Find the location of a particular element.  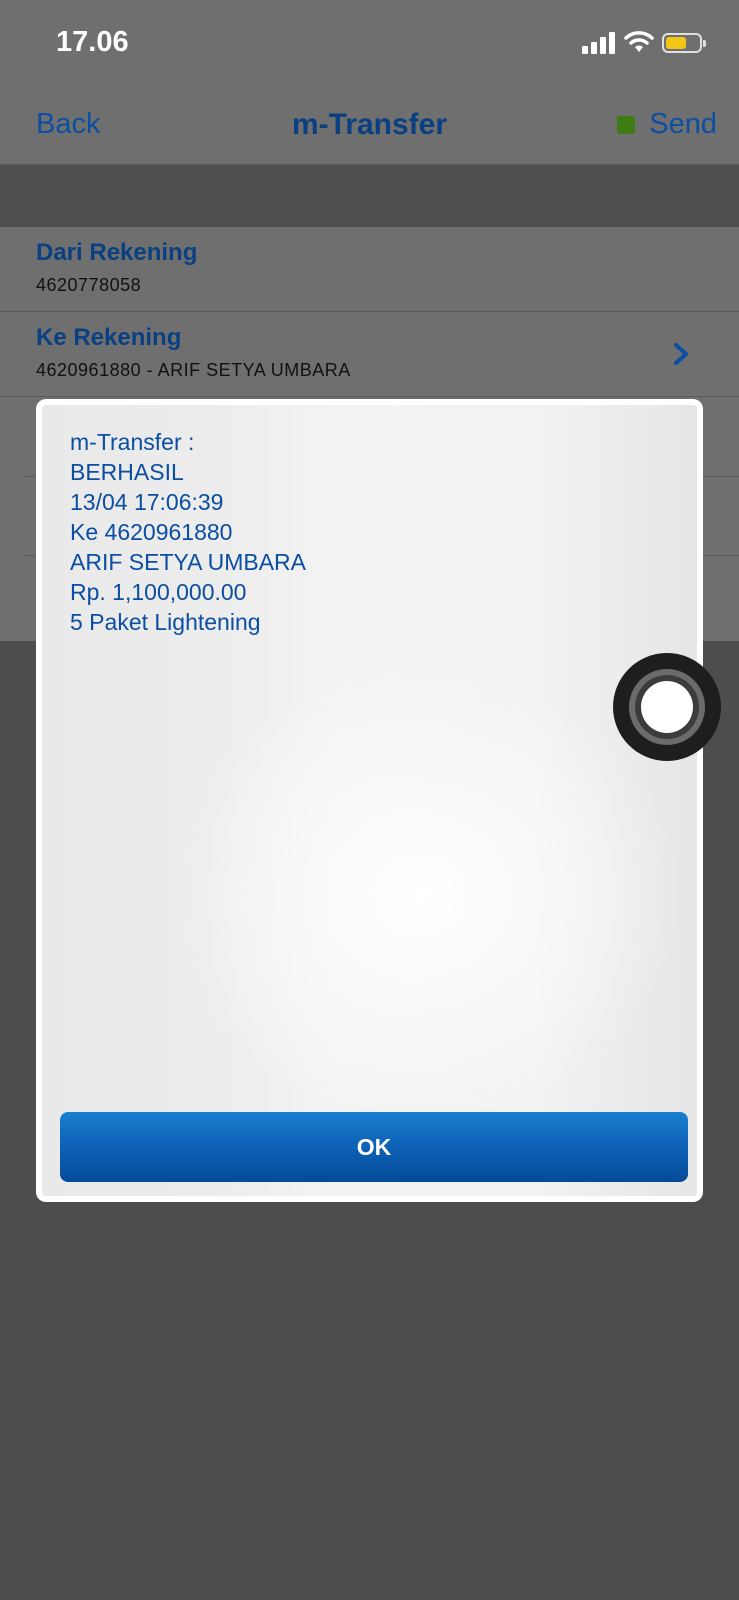

assistive-touch-icon is located at coordinates (667, 707).